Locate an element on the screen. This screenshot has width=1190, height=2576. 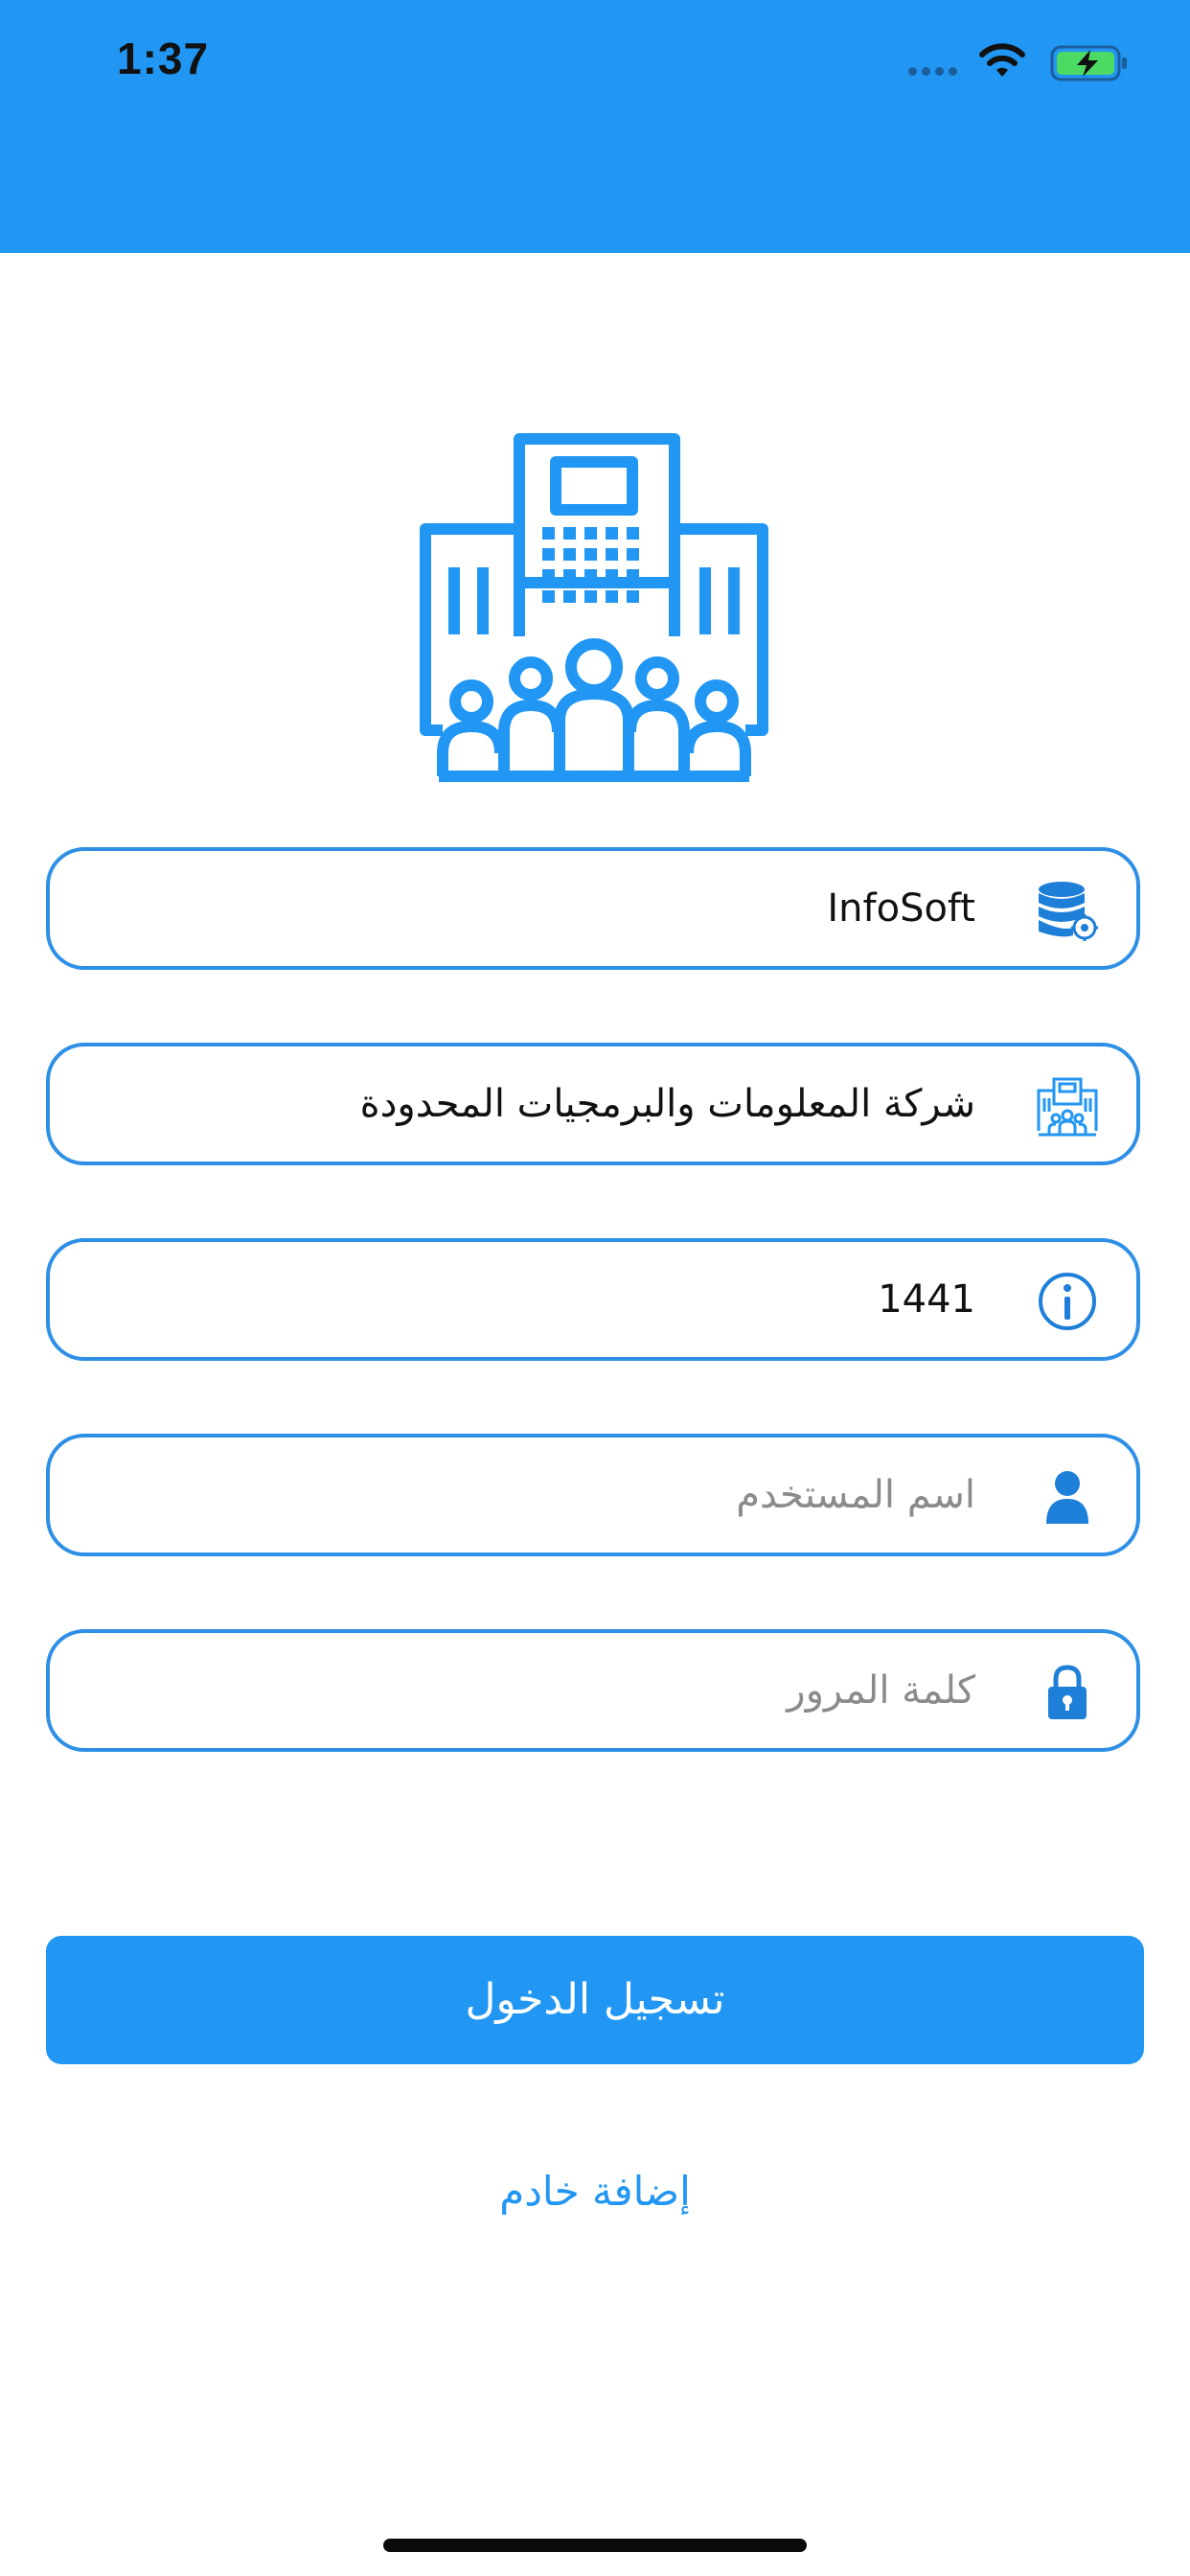
login-button: تسجيل الدخول is located at coordinates (595, 2000).